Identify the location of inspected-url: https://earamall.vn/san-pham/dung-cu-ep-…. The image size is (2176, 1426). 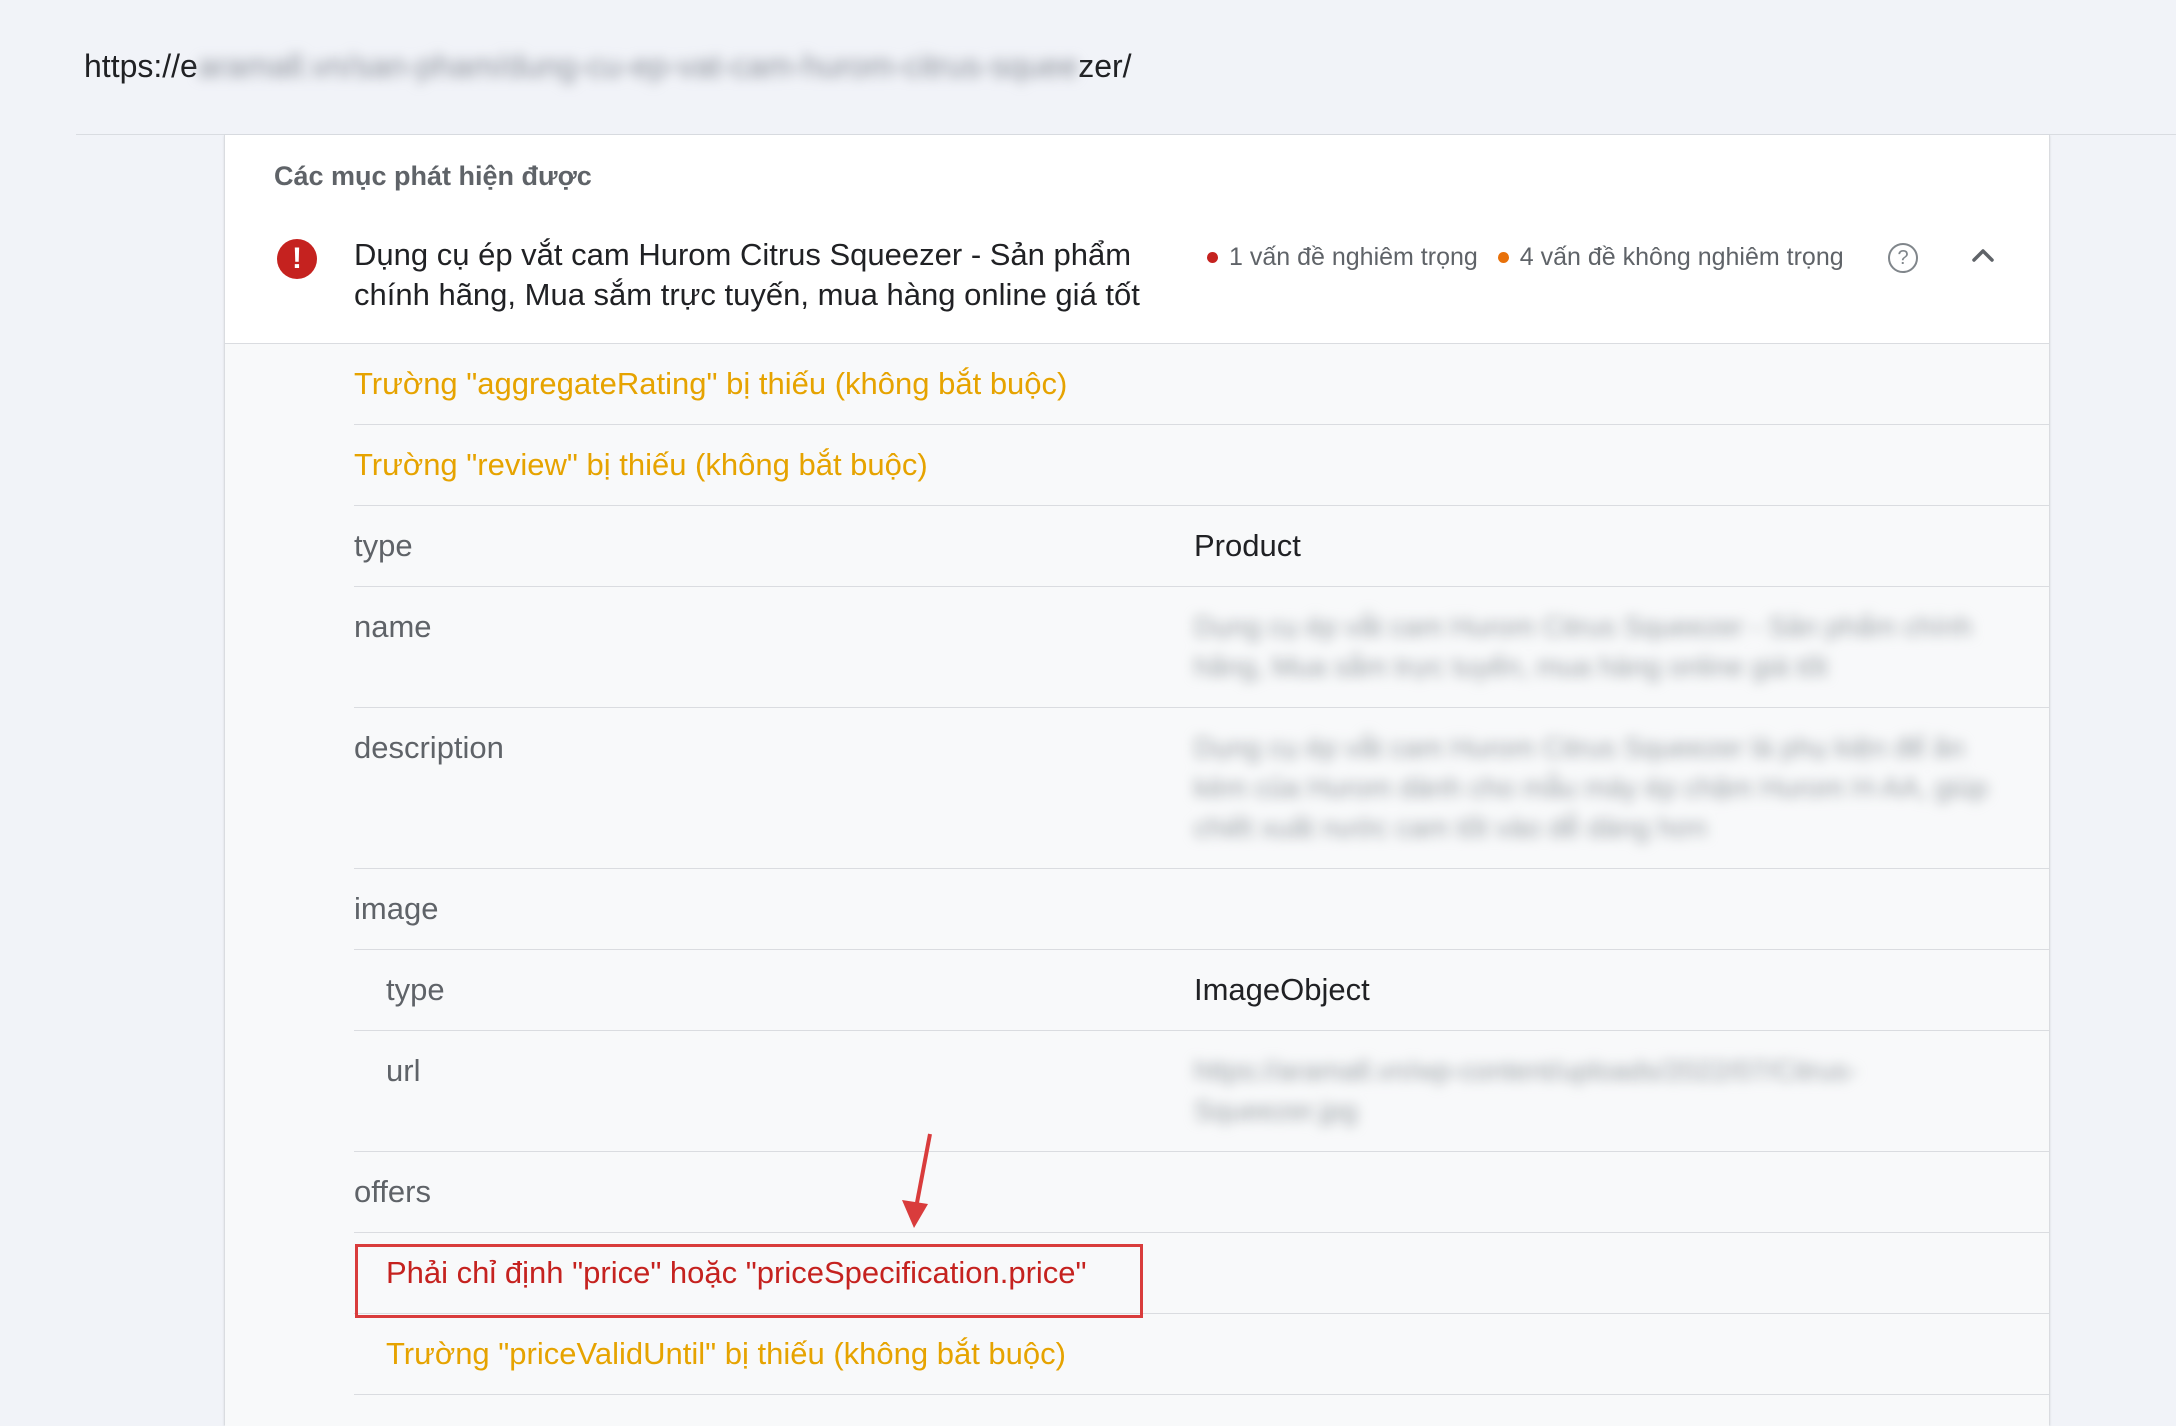
(608, 66).